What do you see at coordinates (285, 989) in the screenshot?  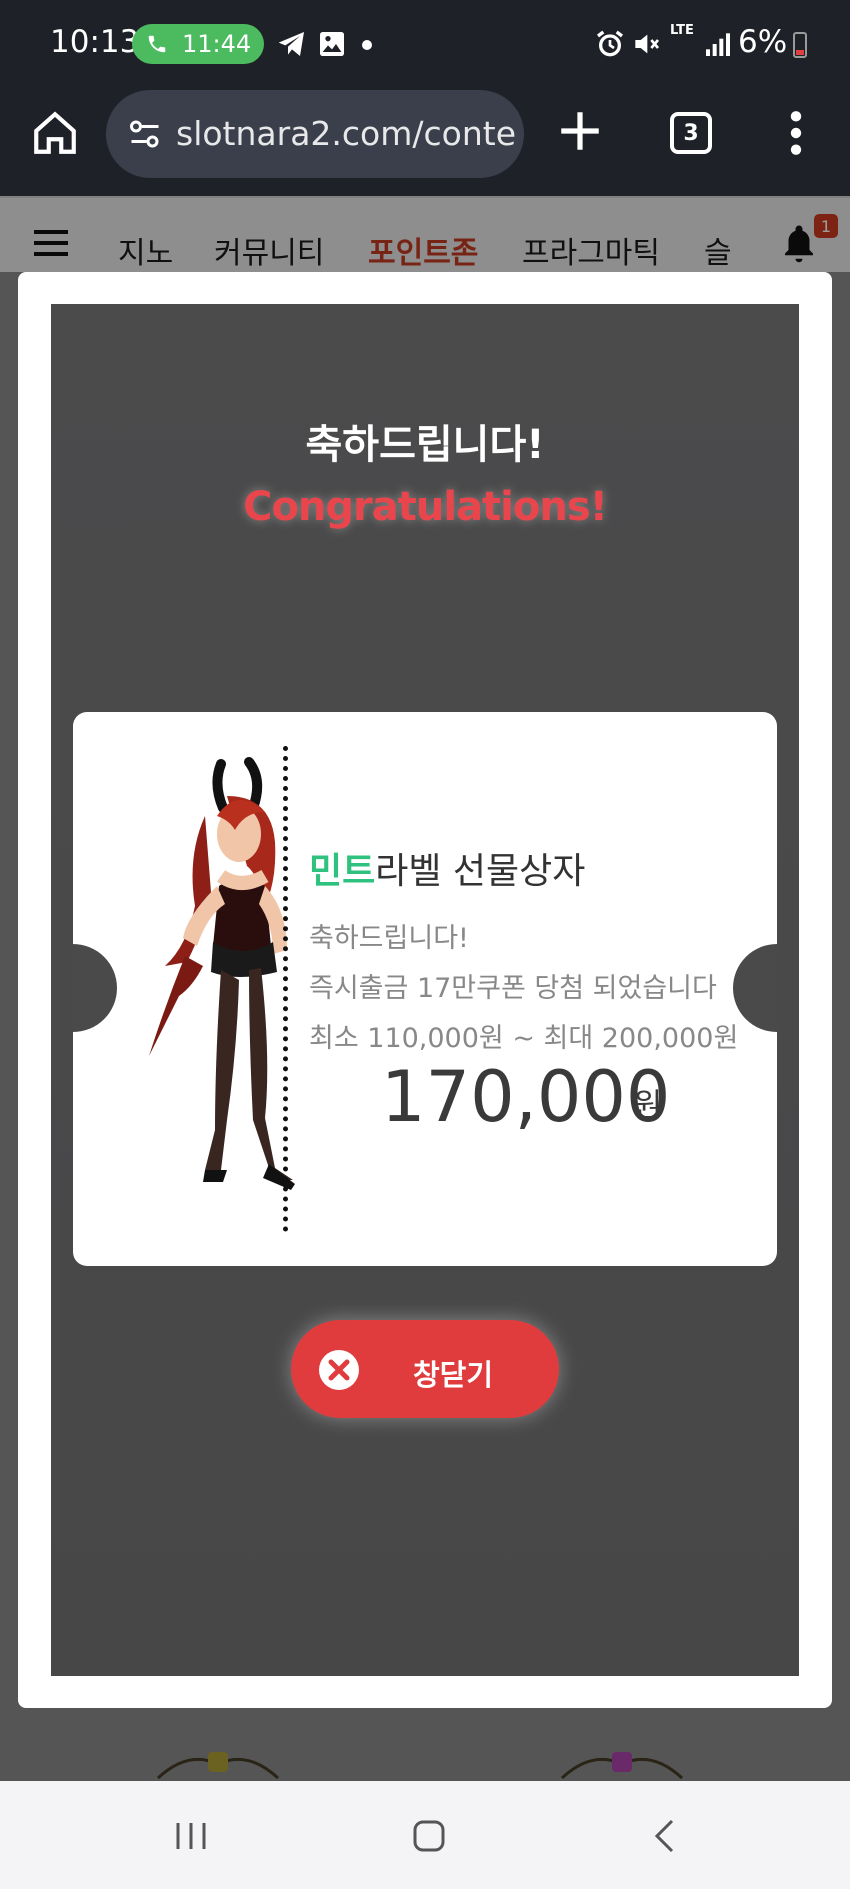 I see `ticket-perforation` at bounding box center [285, 989].